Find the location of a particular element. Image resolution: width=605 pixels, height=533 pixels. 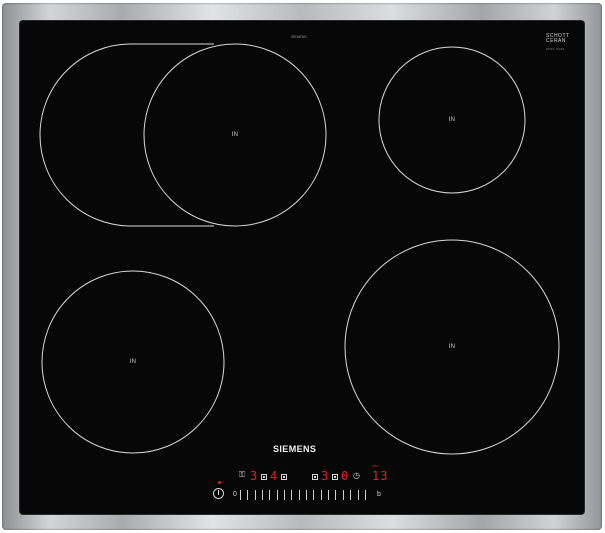

power-indicator-light is located at coordinates (219, 482).